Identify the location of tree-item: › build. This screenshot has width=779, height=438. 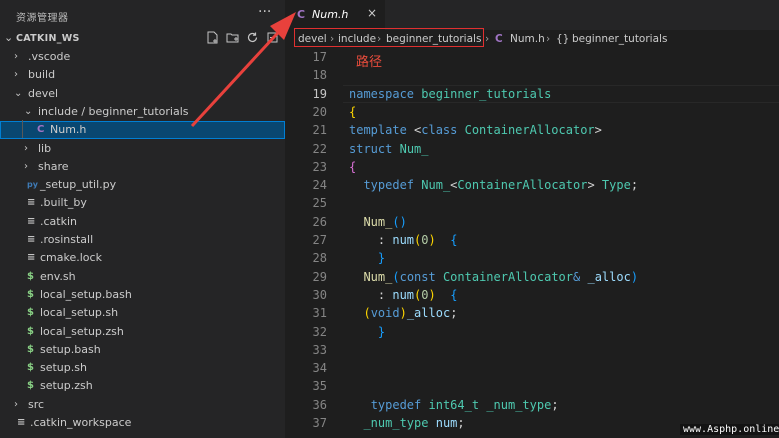
(142, 75).